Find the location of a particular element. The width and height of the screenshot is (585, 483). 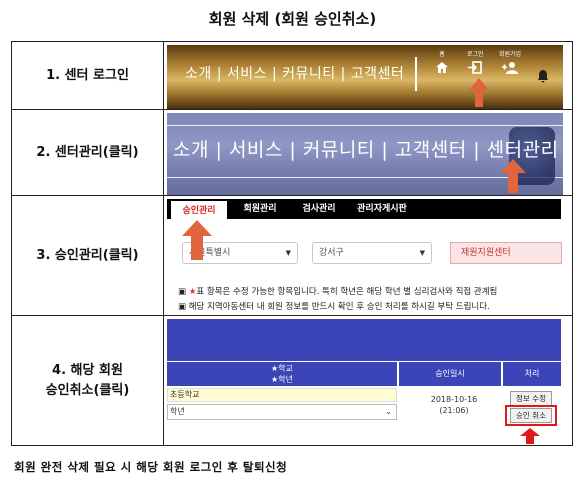

page-title: 회원 삭제 (회원 승인취소) is located at coordinates (292, 19).